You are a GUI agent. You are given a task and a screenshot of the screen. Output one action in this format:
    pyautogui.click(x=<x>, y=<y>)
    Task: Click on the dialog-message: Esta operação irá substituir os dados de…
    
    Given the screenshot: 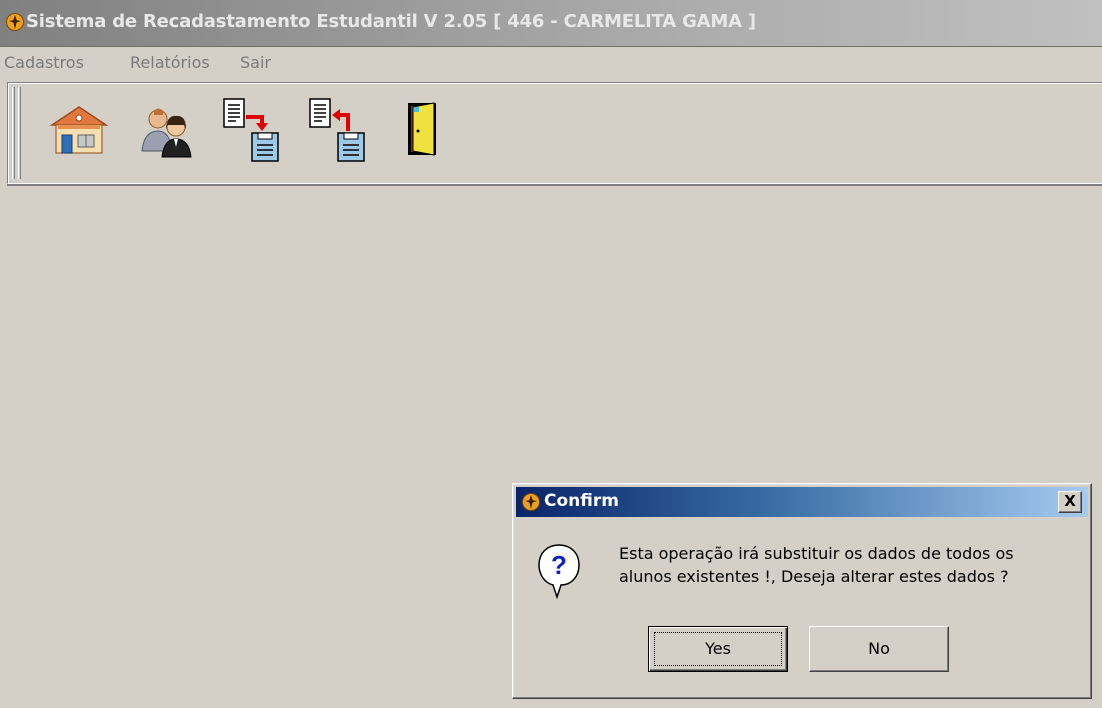 What is the action you would take?
    pyautogui.click(x=849, y=565)
    